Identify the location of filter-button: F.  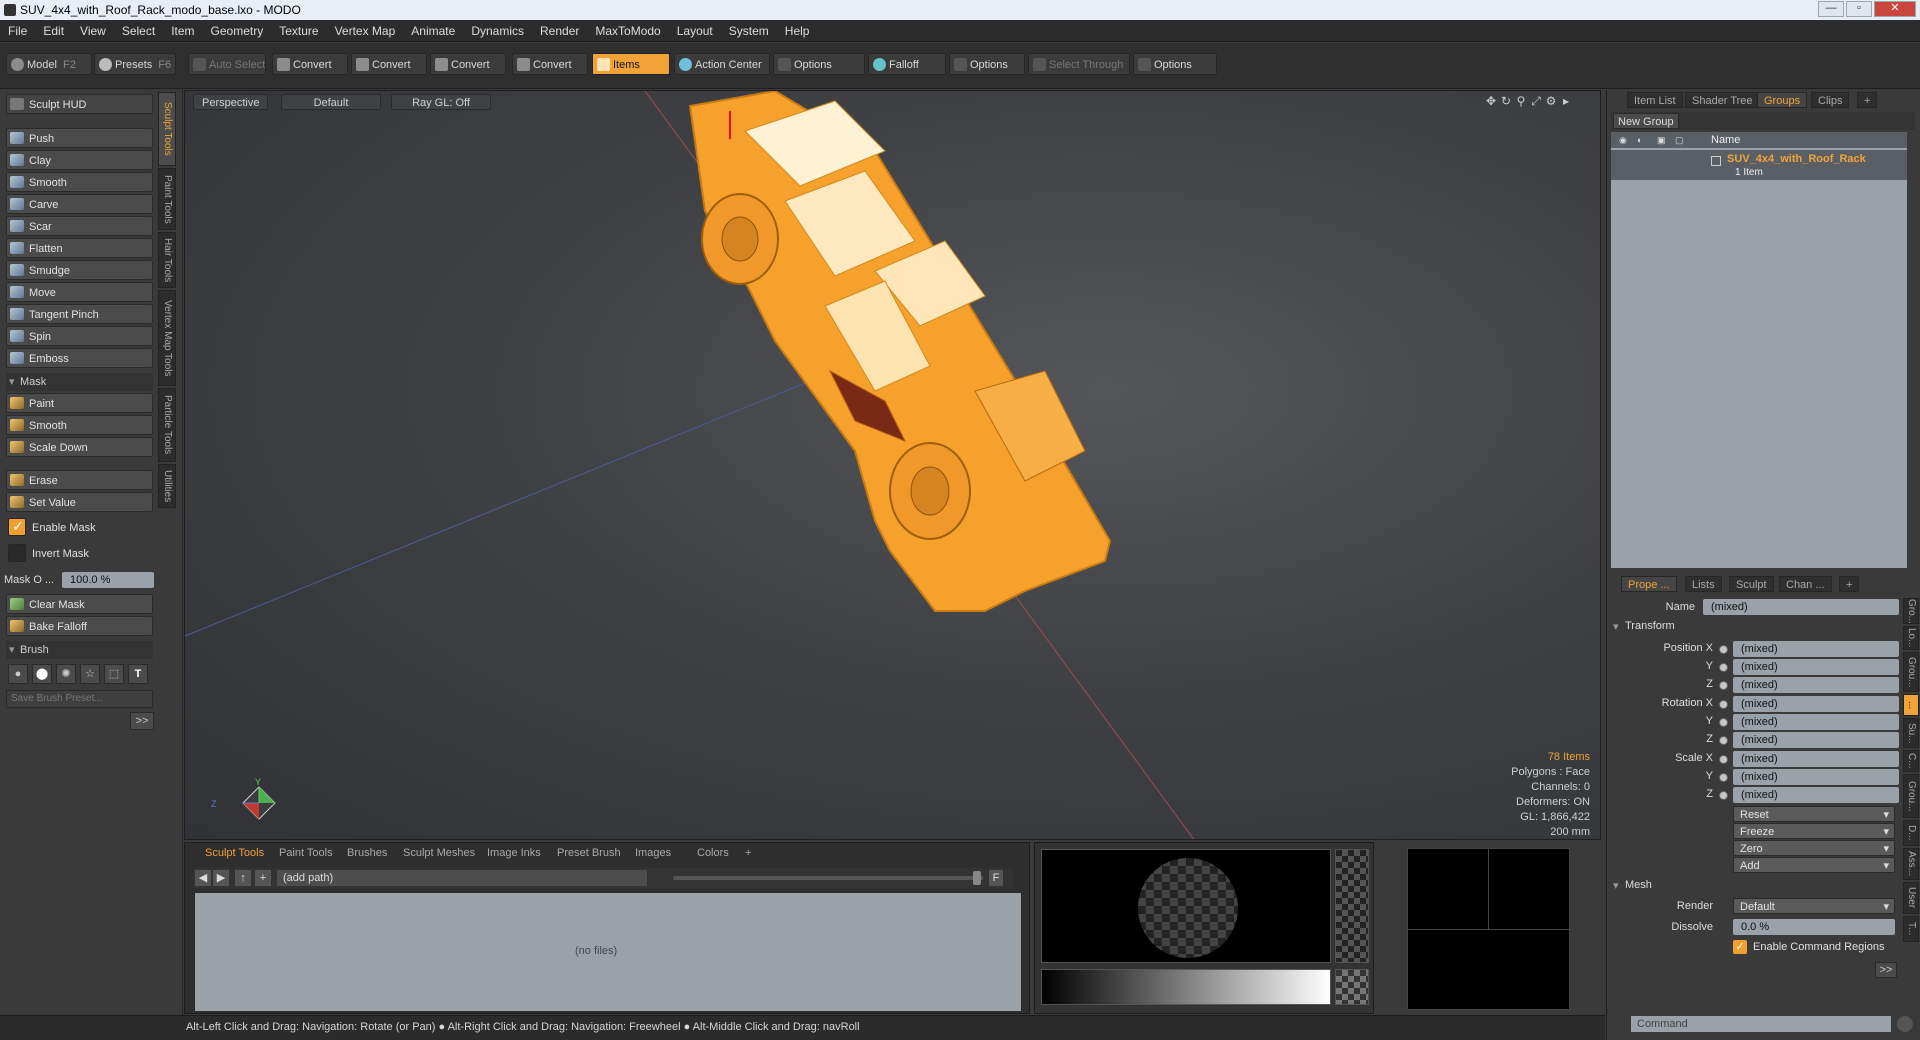
(996, 878).